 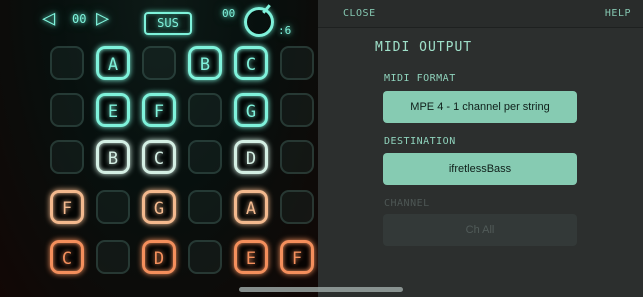 I want to click on panel-header: CLOSE HELP, so click(x=480, y=14).